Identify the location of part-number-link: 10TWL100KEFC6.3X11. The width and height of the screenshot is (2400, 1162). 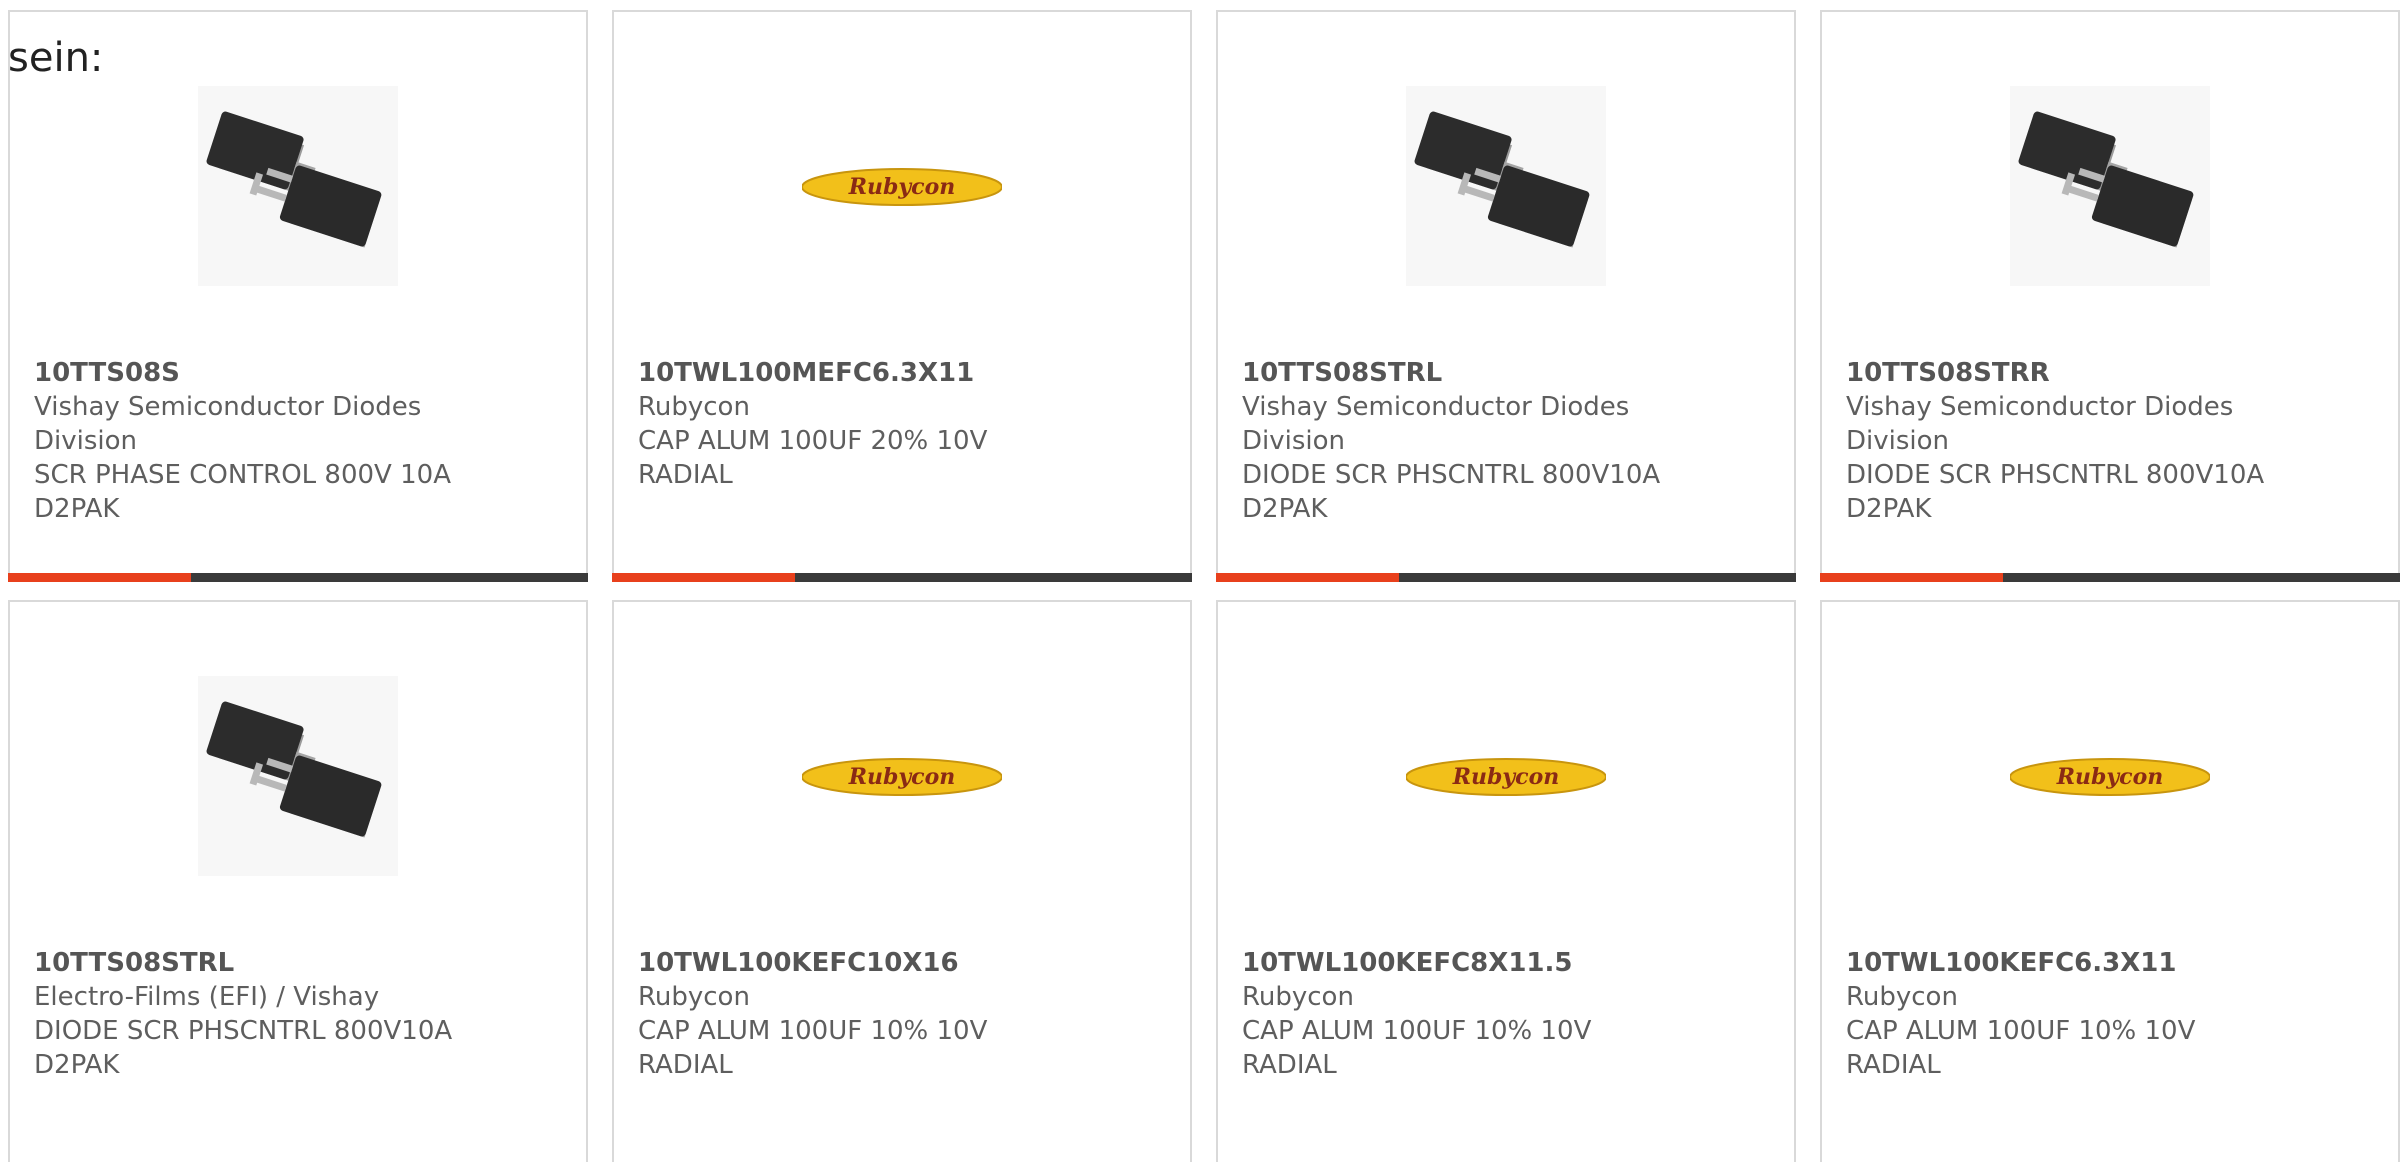
(2106, 963).